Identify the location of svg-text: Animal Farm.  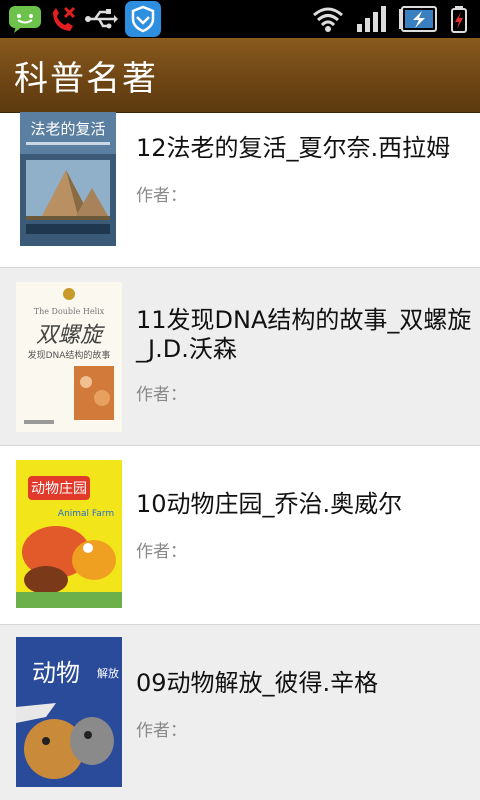
(86, 514).